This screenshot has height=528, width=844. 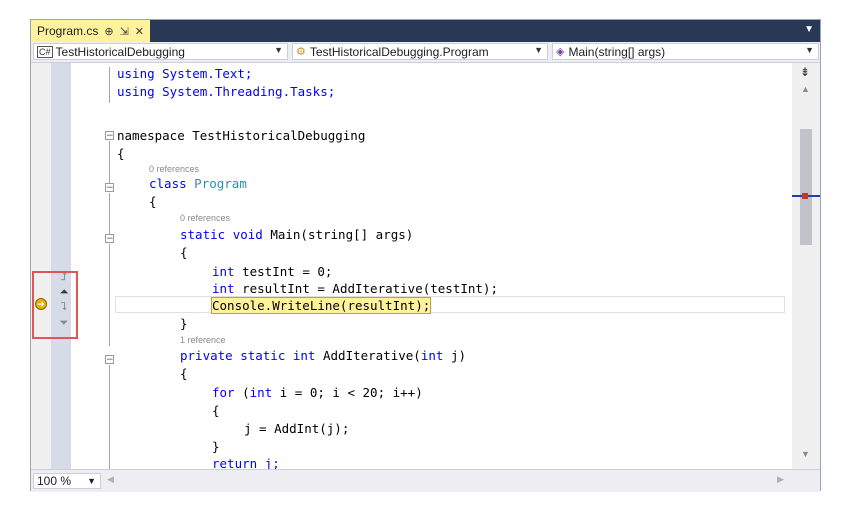 What do you see at coordinates (806, 187) in the screenshot?
I see `scroll-thumb` at bounding box center [806, 187].